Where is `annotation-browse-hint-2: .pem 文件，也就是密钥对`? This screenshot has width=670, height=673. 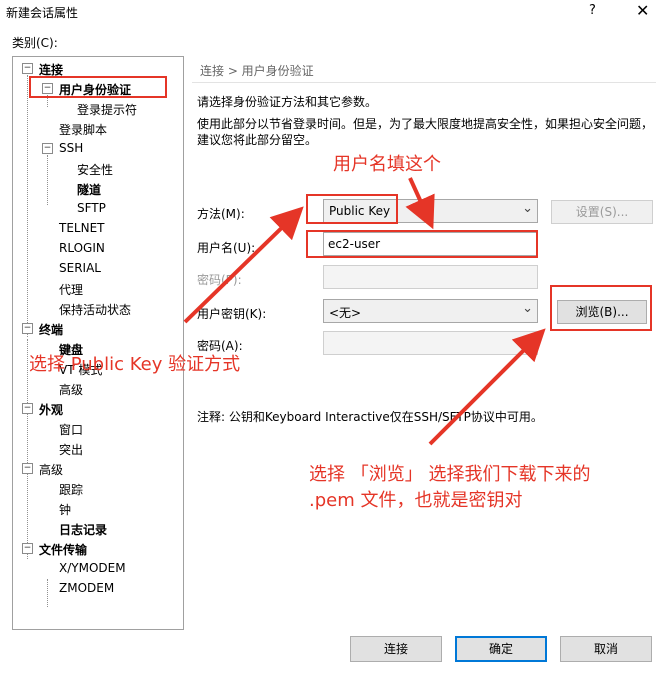
annotation-browse-hint-2: .pem 文件，也就是密钥对 is located at coordinates (416, 500).